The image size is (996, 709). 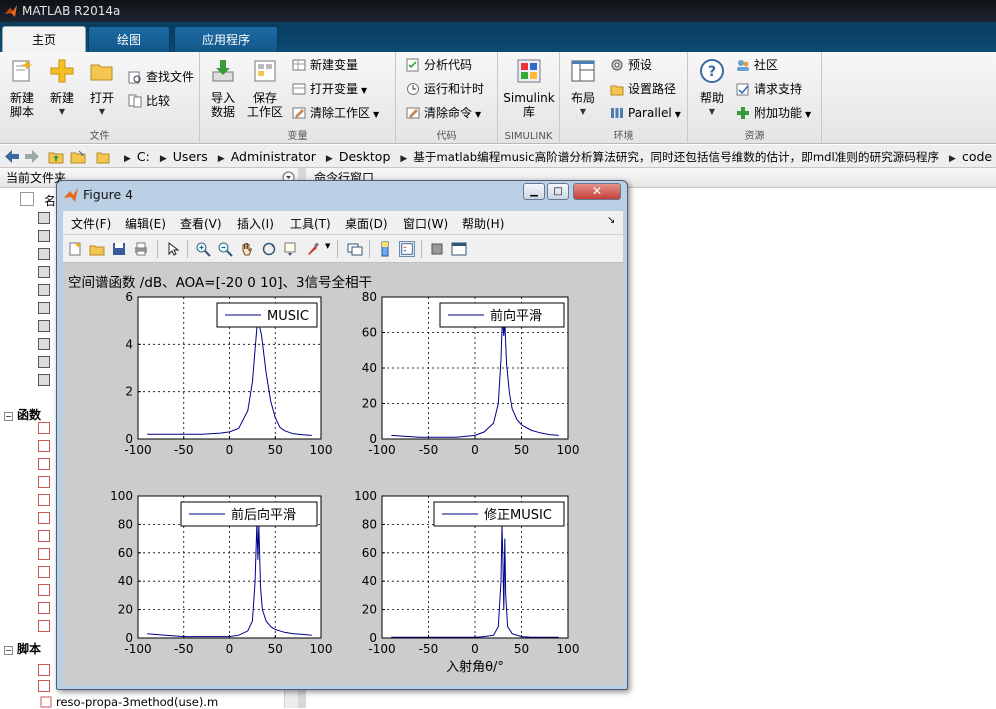 What do you see at coordinates (44, 39) in the screenshot?
I see `tab-home: 主页` at bounding box center [44, 39].